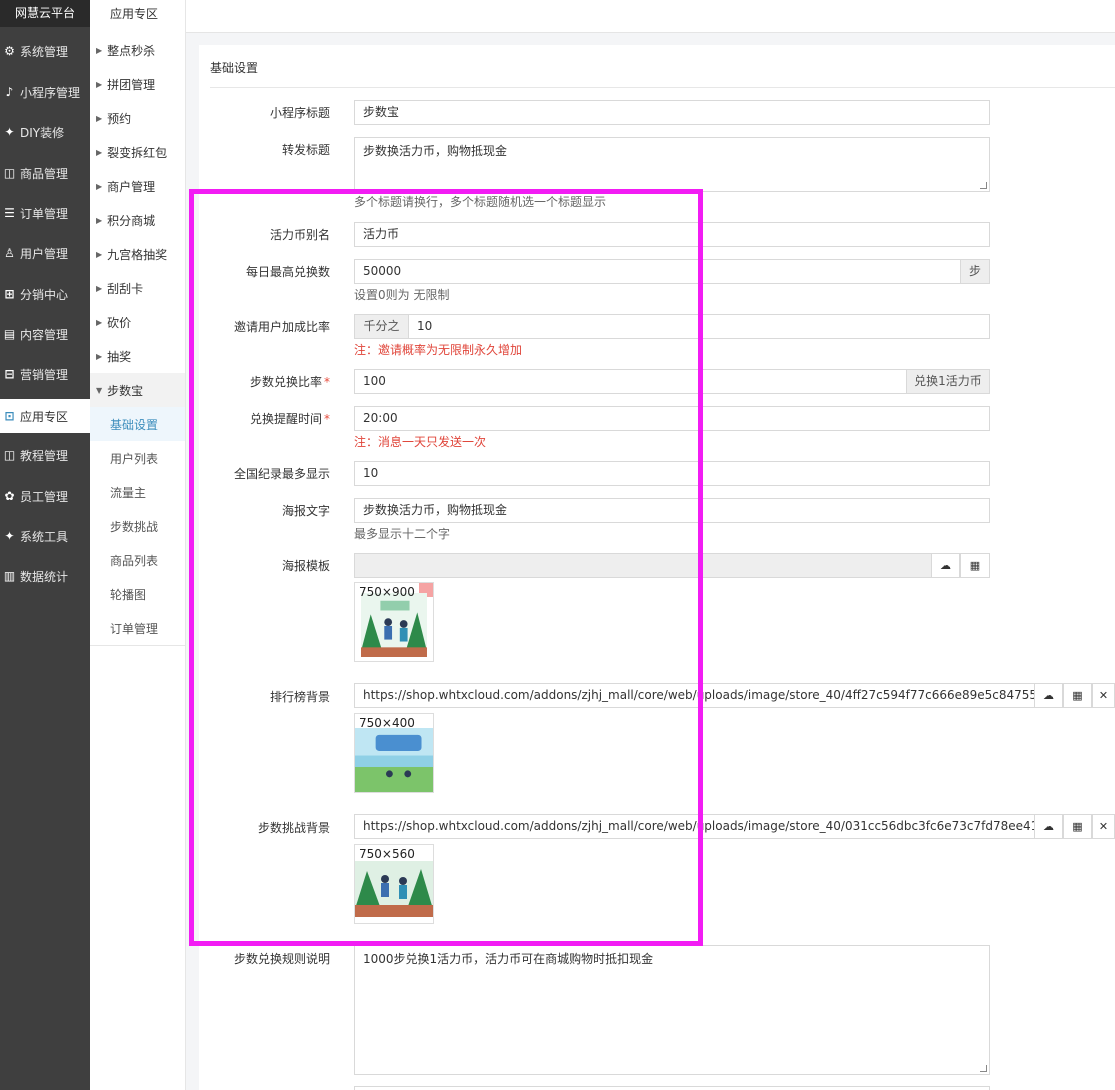 This screenshot has width=1115, height=1090. Describe the element at coordinates (45, 253) in the screenshot. I see `main-nav-item: ♙ 用户管理` at that location.